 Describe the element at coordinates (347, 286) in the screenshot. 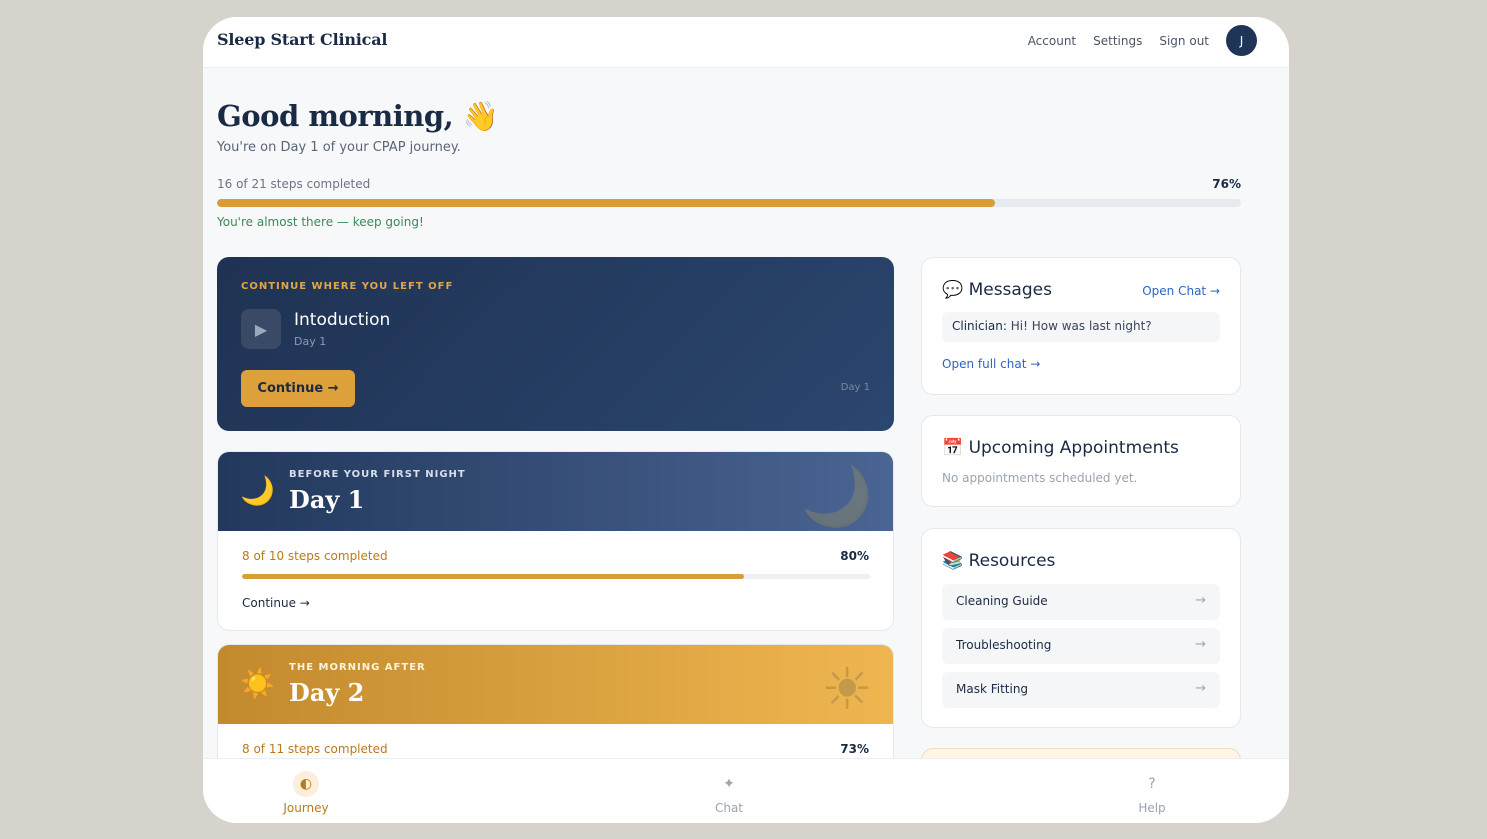

I see `continue-card-eyebrow: CONTINUE WHERE YOU LEFT OFF` at that location.